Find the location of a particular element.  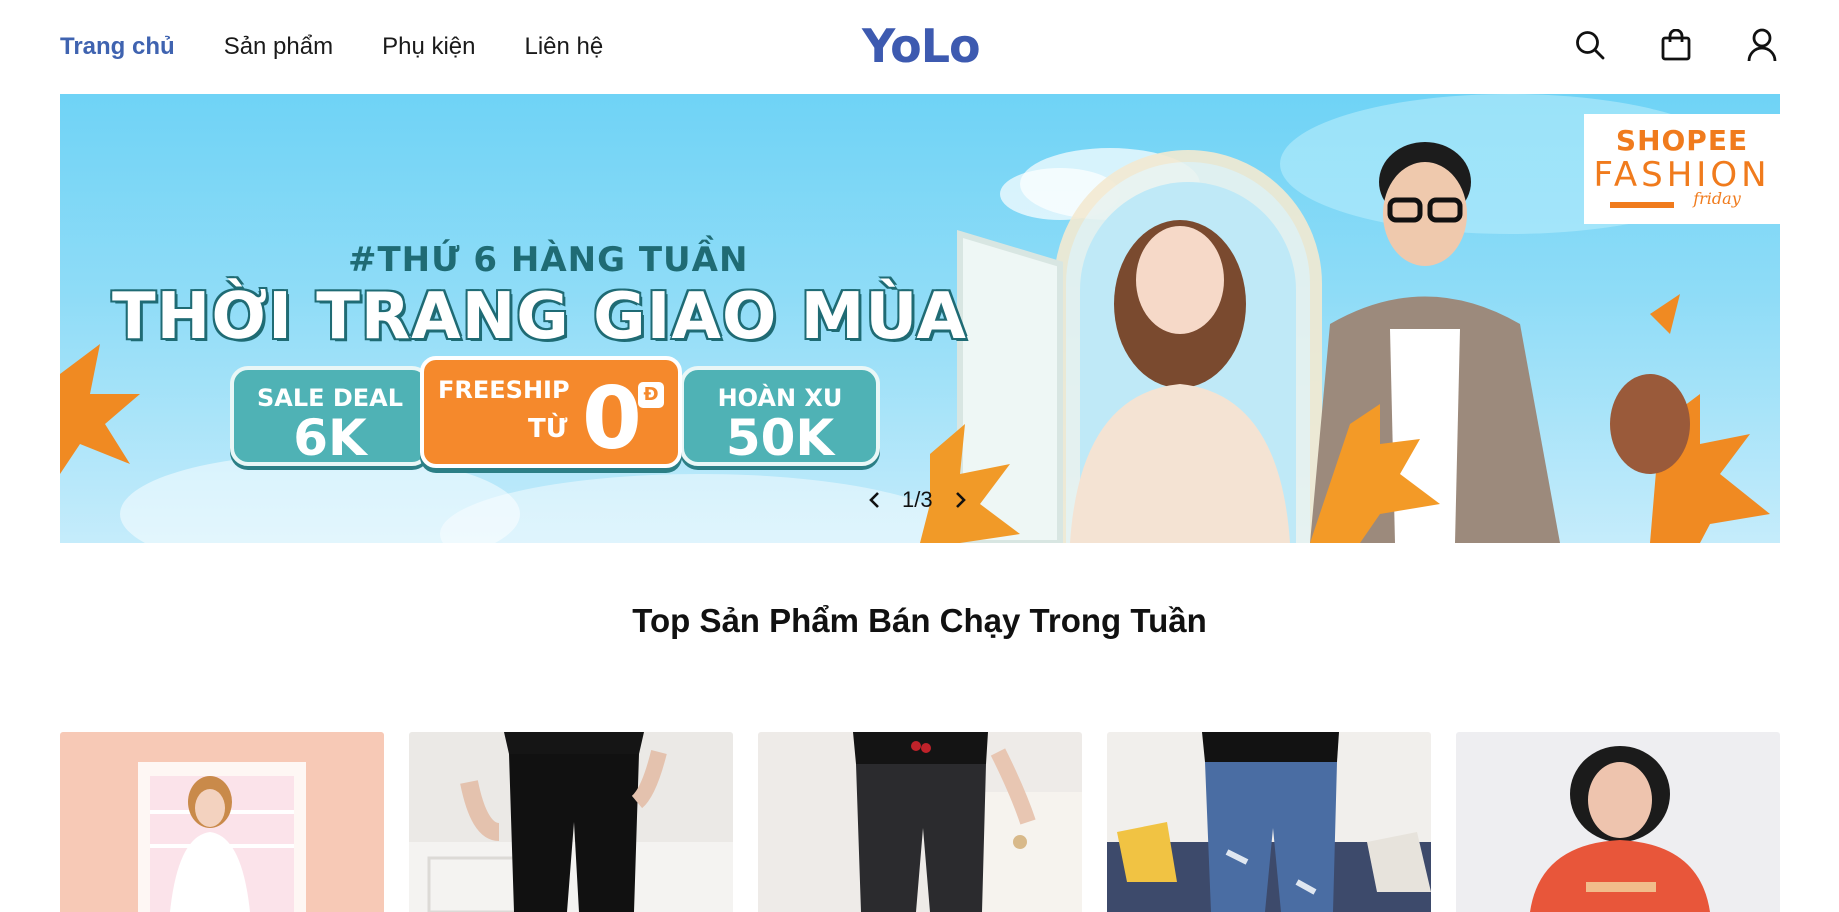

nav-item-contact: Liên hệ is located at coordinates (564, 47).